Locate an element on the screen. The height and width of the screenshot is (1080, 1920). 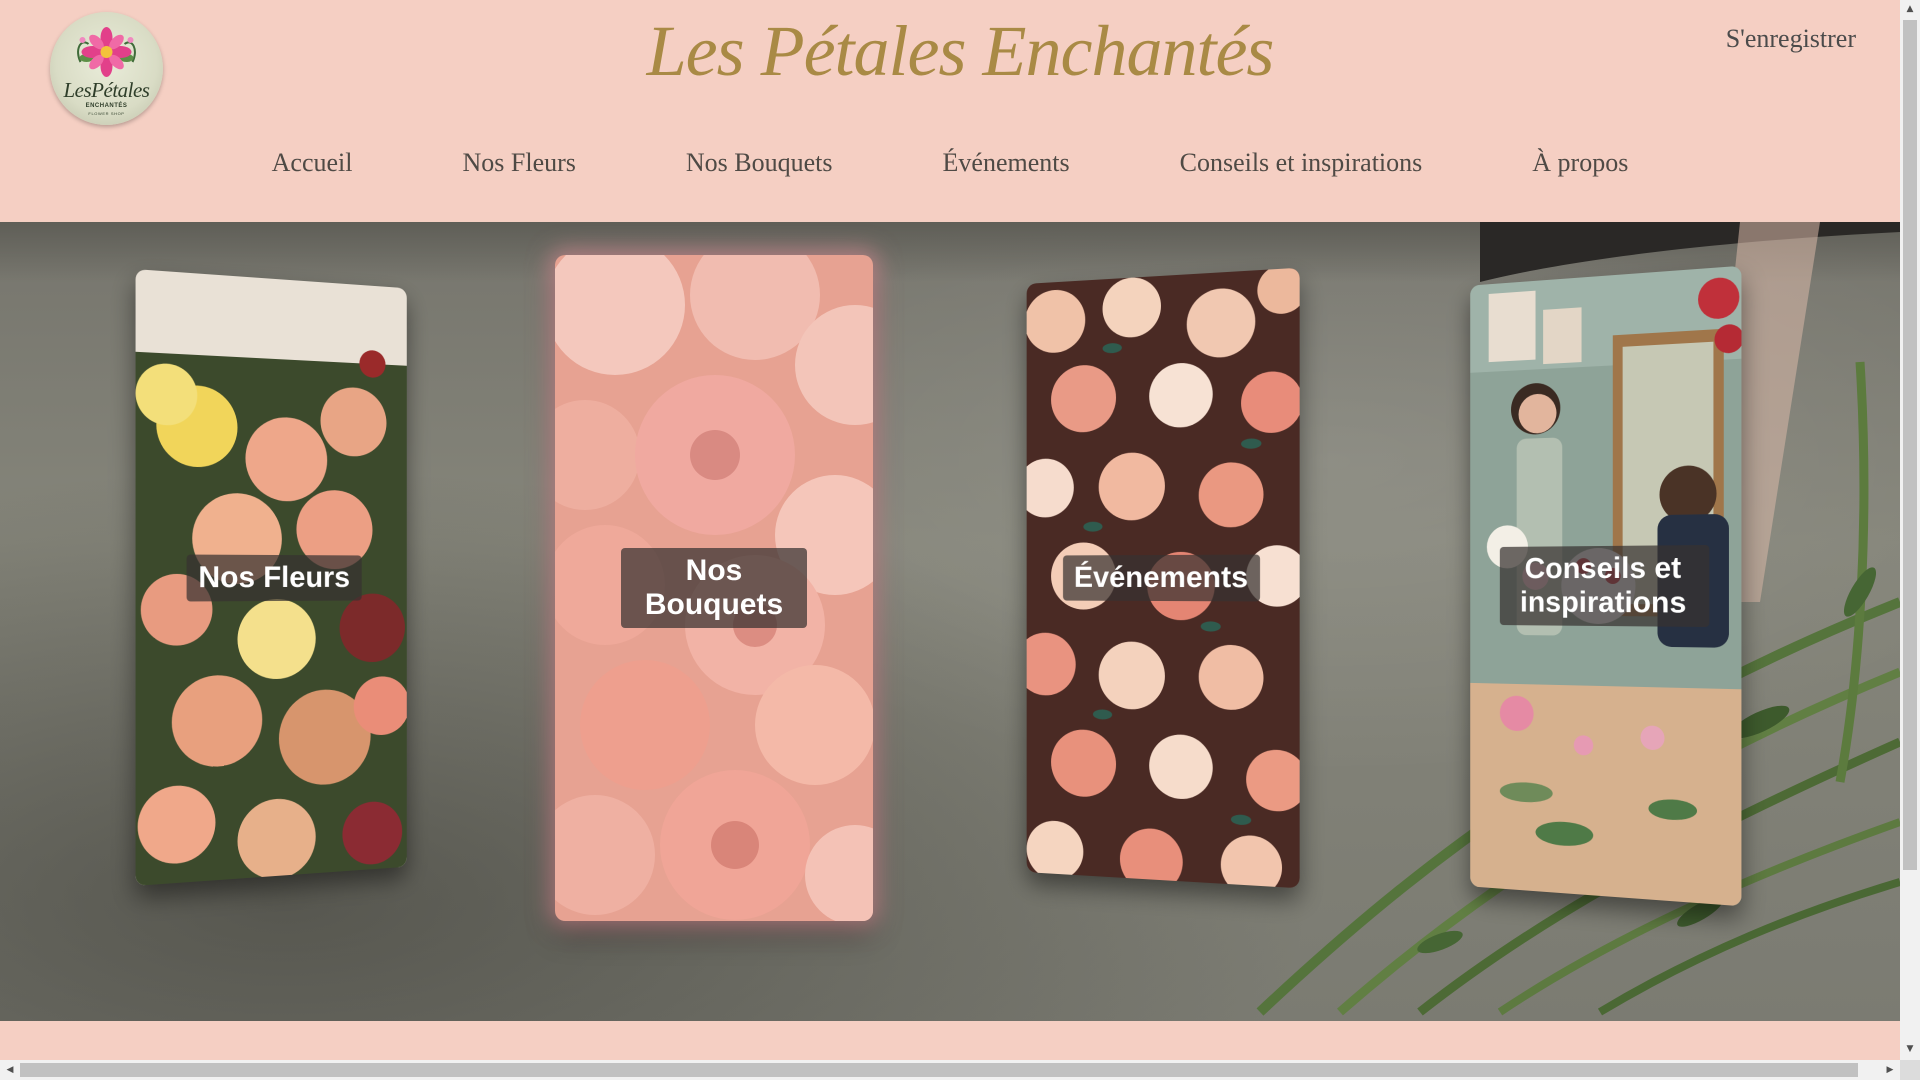
vertical-scrollbar: ▲ ▼ is located at coordinates (1910, 530).